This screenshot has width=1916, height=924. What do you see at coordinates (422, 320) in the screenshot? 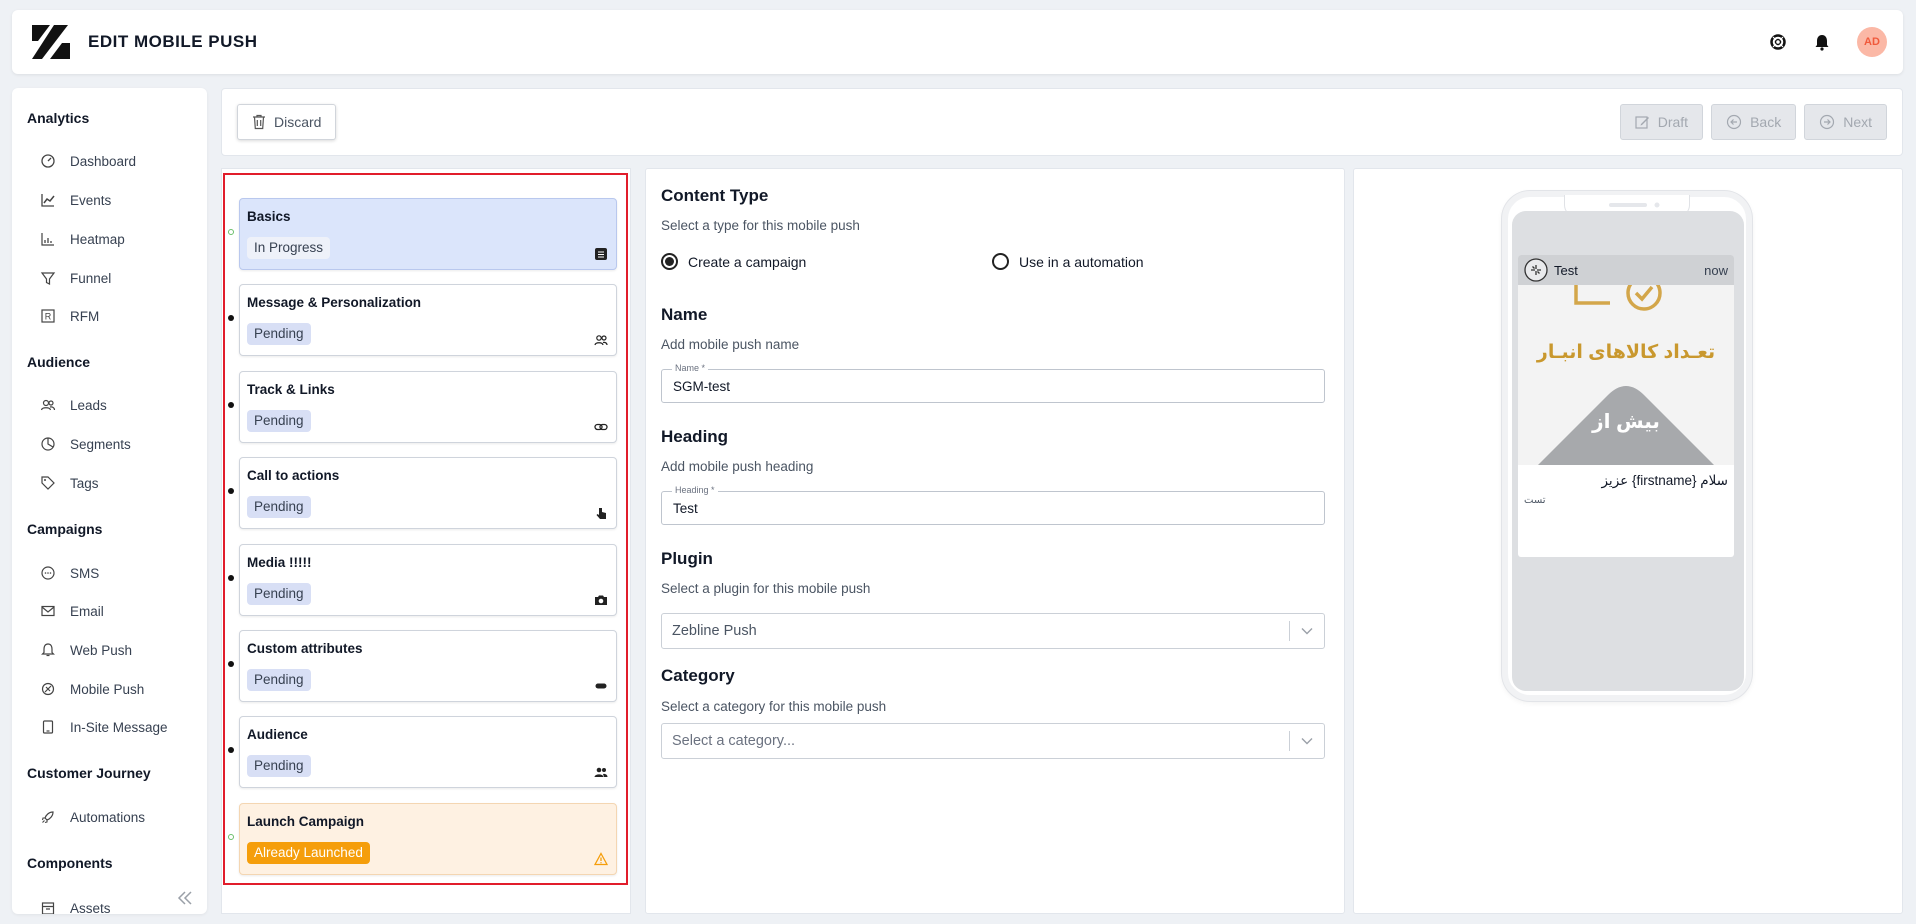
I see `step-message-personalization: Message & Personalization Pending` at bounding box center [422, 320].